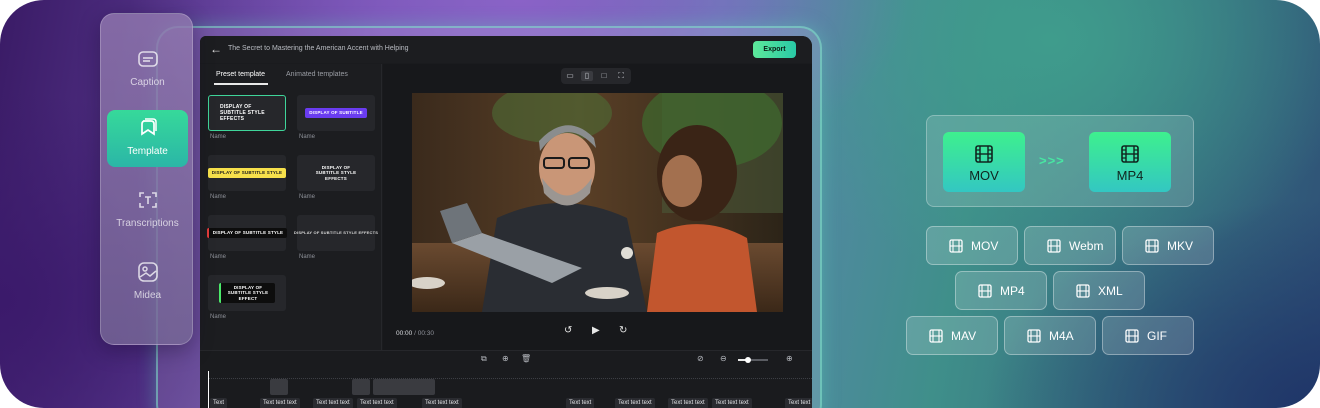  I want to click on format-label: XML, so click(1110, 291).